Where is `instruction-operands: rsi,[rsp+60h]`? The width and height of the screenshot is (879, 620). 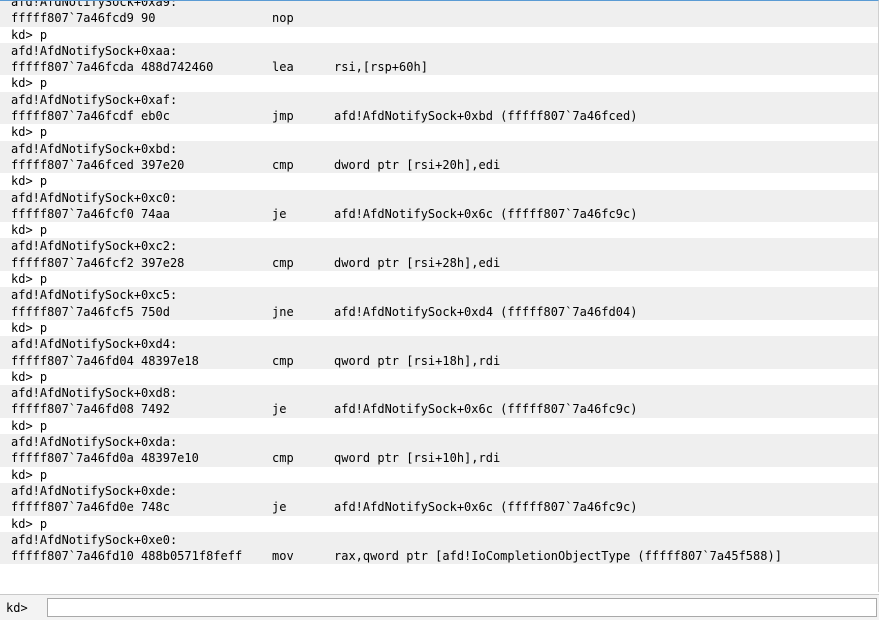 instruction-operands: rsi,[rsp+60h] is located at coordinates (381, 67).